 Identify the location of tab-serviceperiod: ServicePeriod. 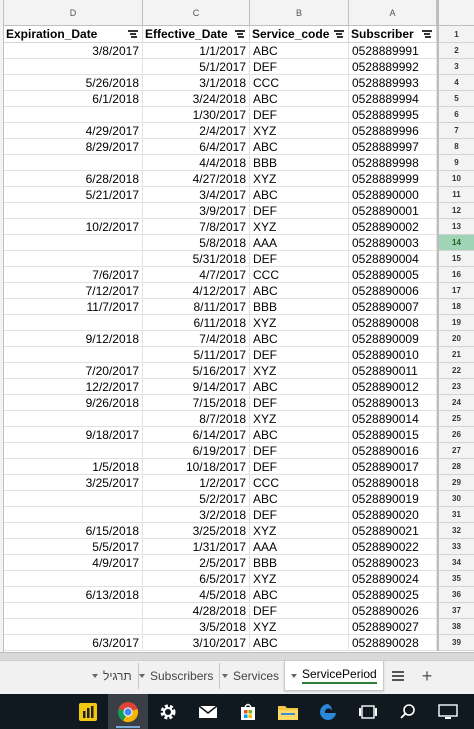
(334, 676).